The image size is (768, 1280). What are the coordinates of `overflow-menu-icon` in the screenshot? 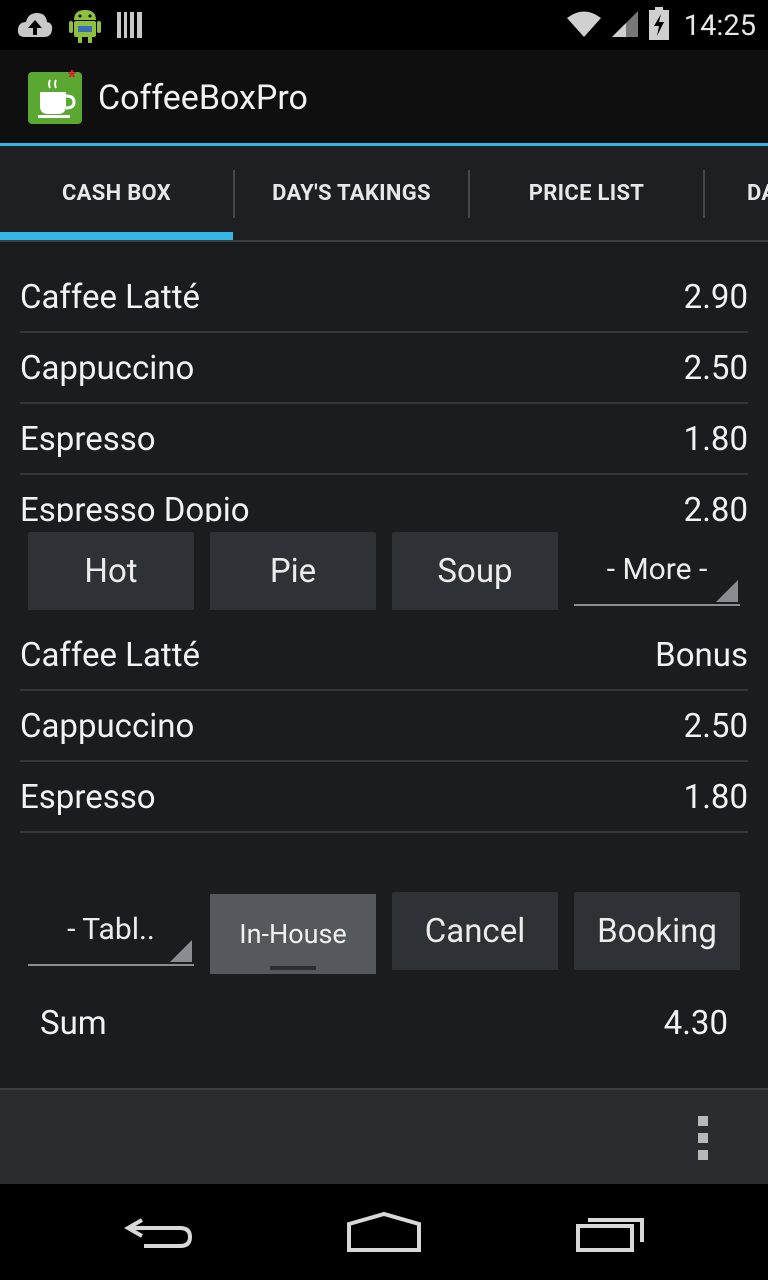 It's located at (704, 1138).